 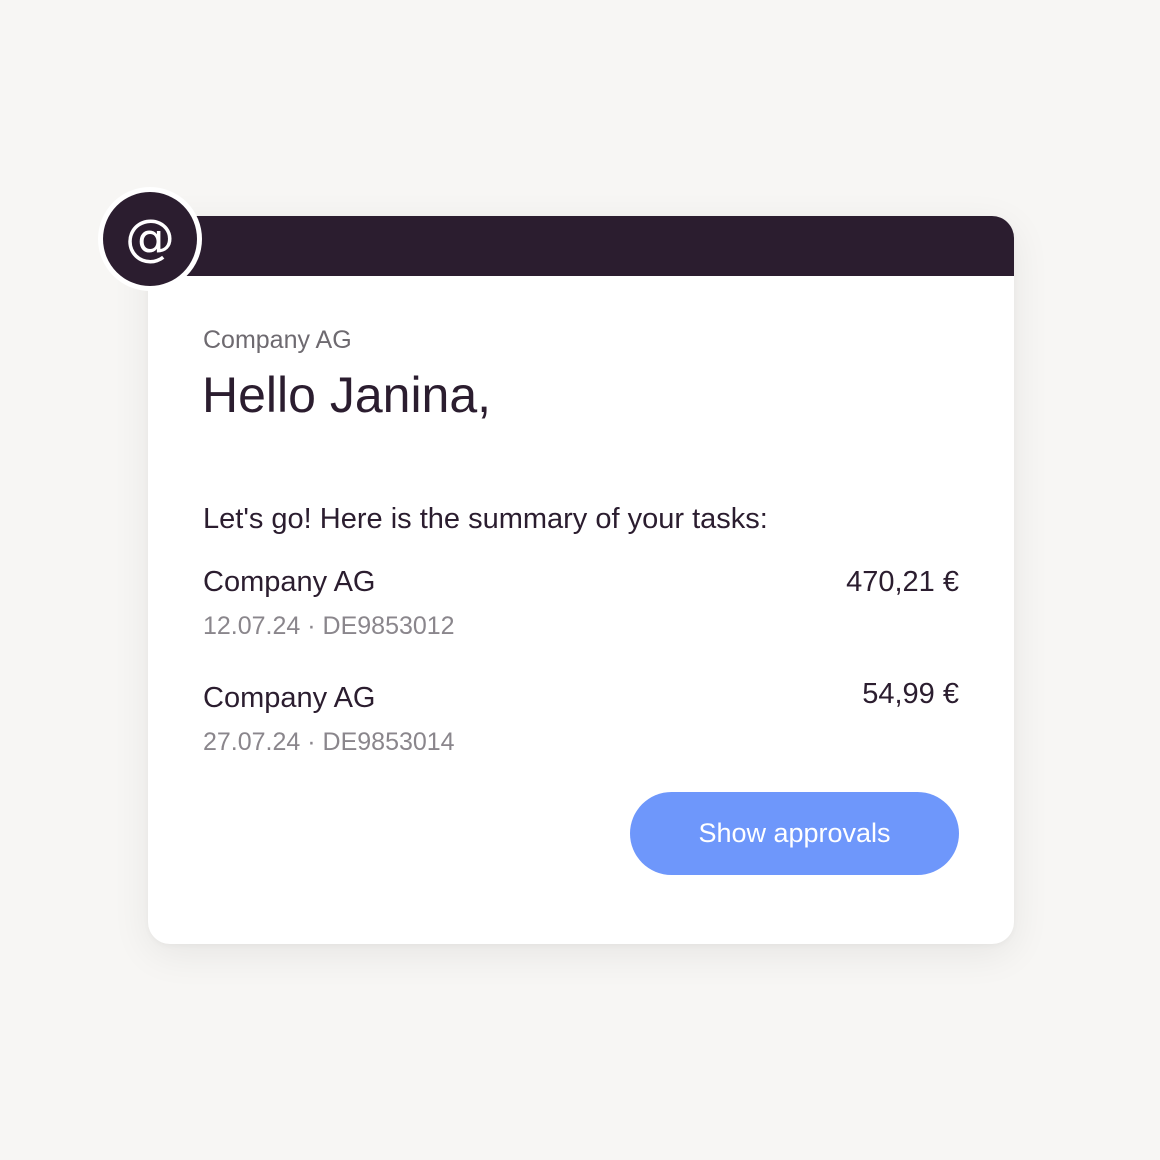 I want to click on task-row: Company AG 12.07.24 · DE9853012 470,21 €, so click(x=581, y=611).